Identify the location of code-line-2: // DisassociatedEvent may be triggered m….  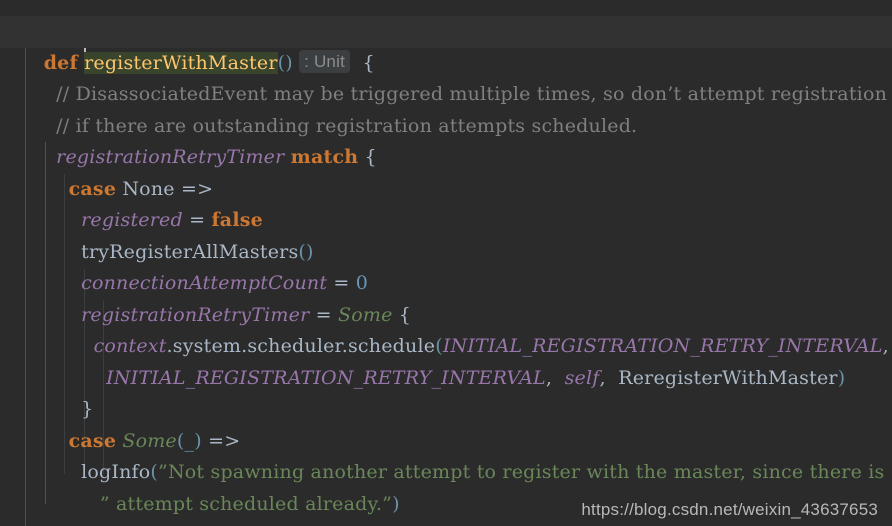
(446, 76).